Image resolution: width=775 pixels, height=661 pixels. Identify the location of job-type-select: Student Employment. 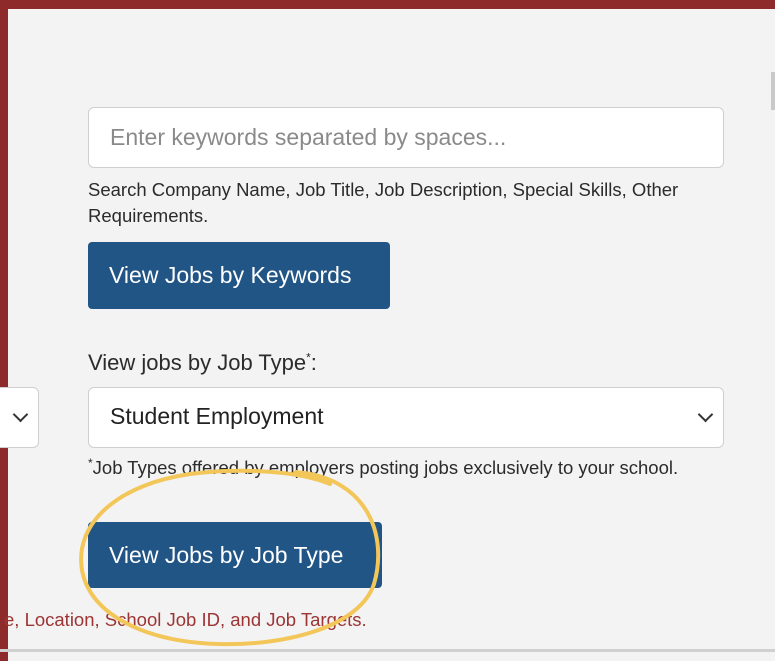
(406, 417).